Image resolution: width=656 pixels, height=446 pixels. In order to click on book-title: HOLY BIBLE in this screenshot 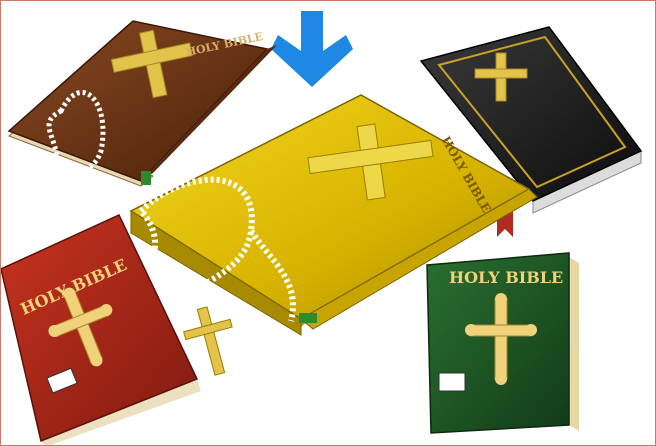, I will do `click(506, 277)`.